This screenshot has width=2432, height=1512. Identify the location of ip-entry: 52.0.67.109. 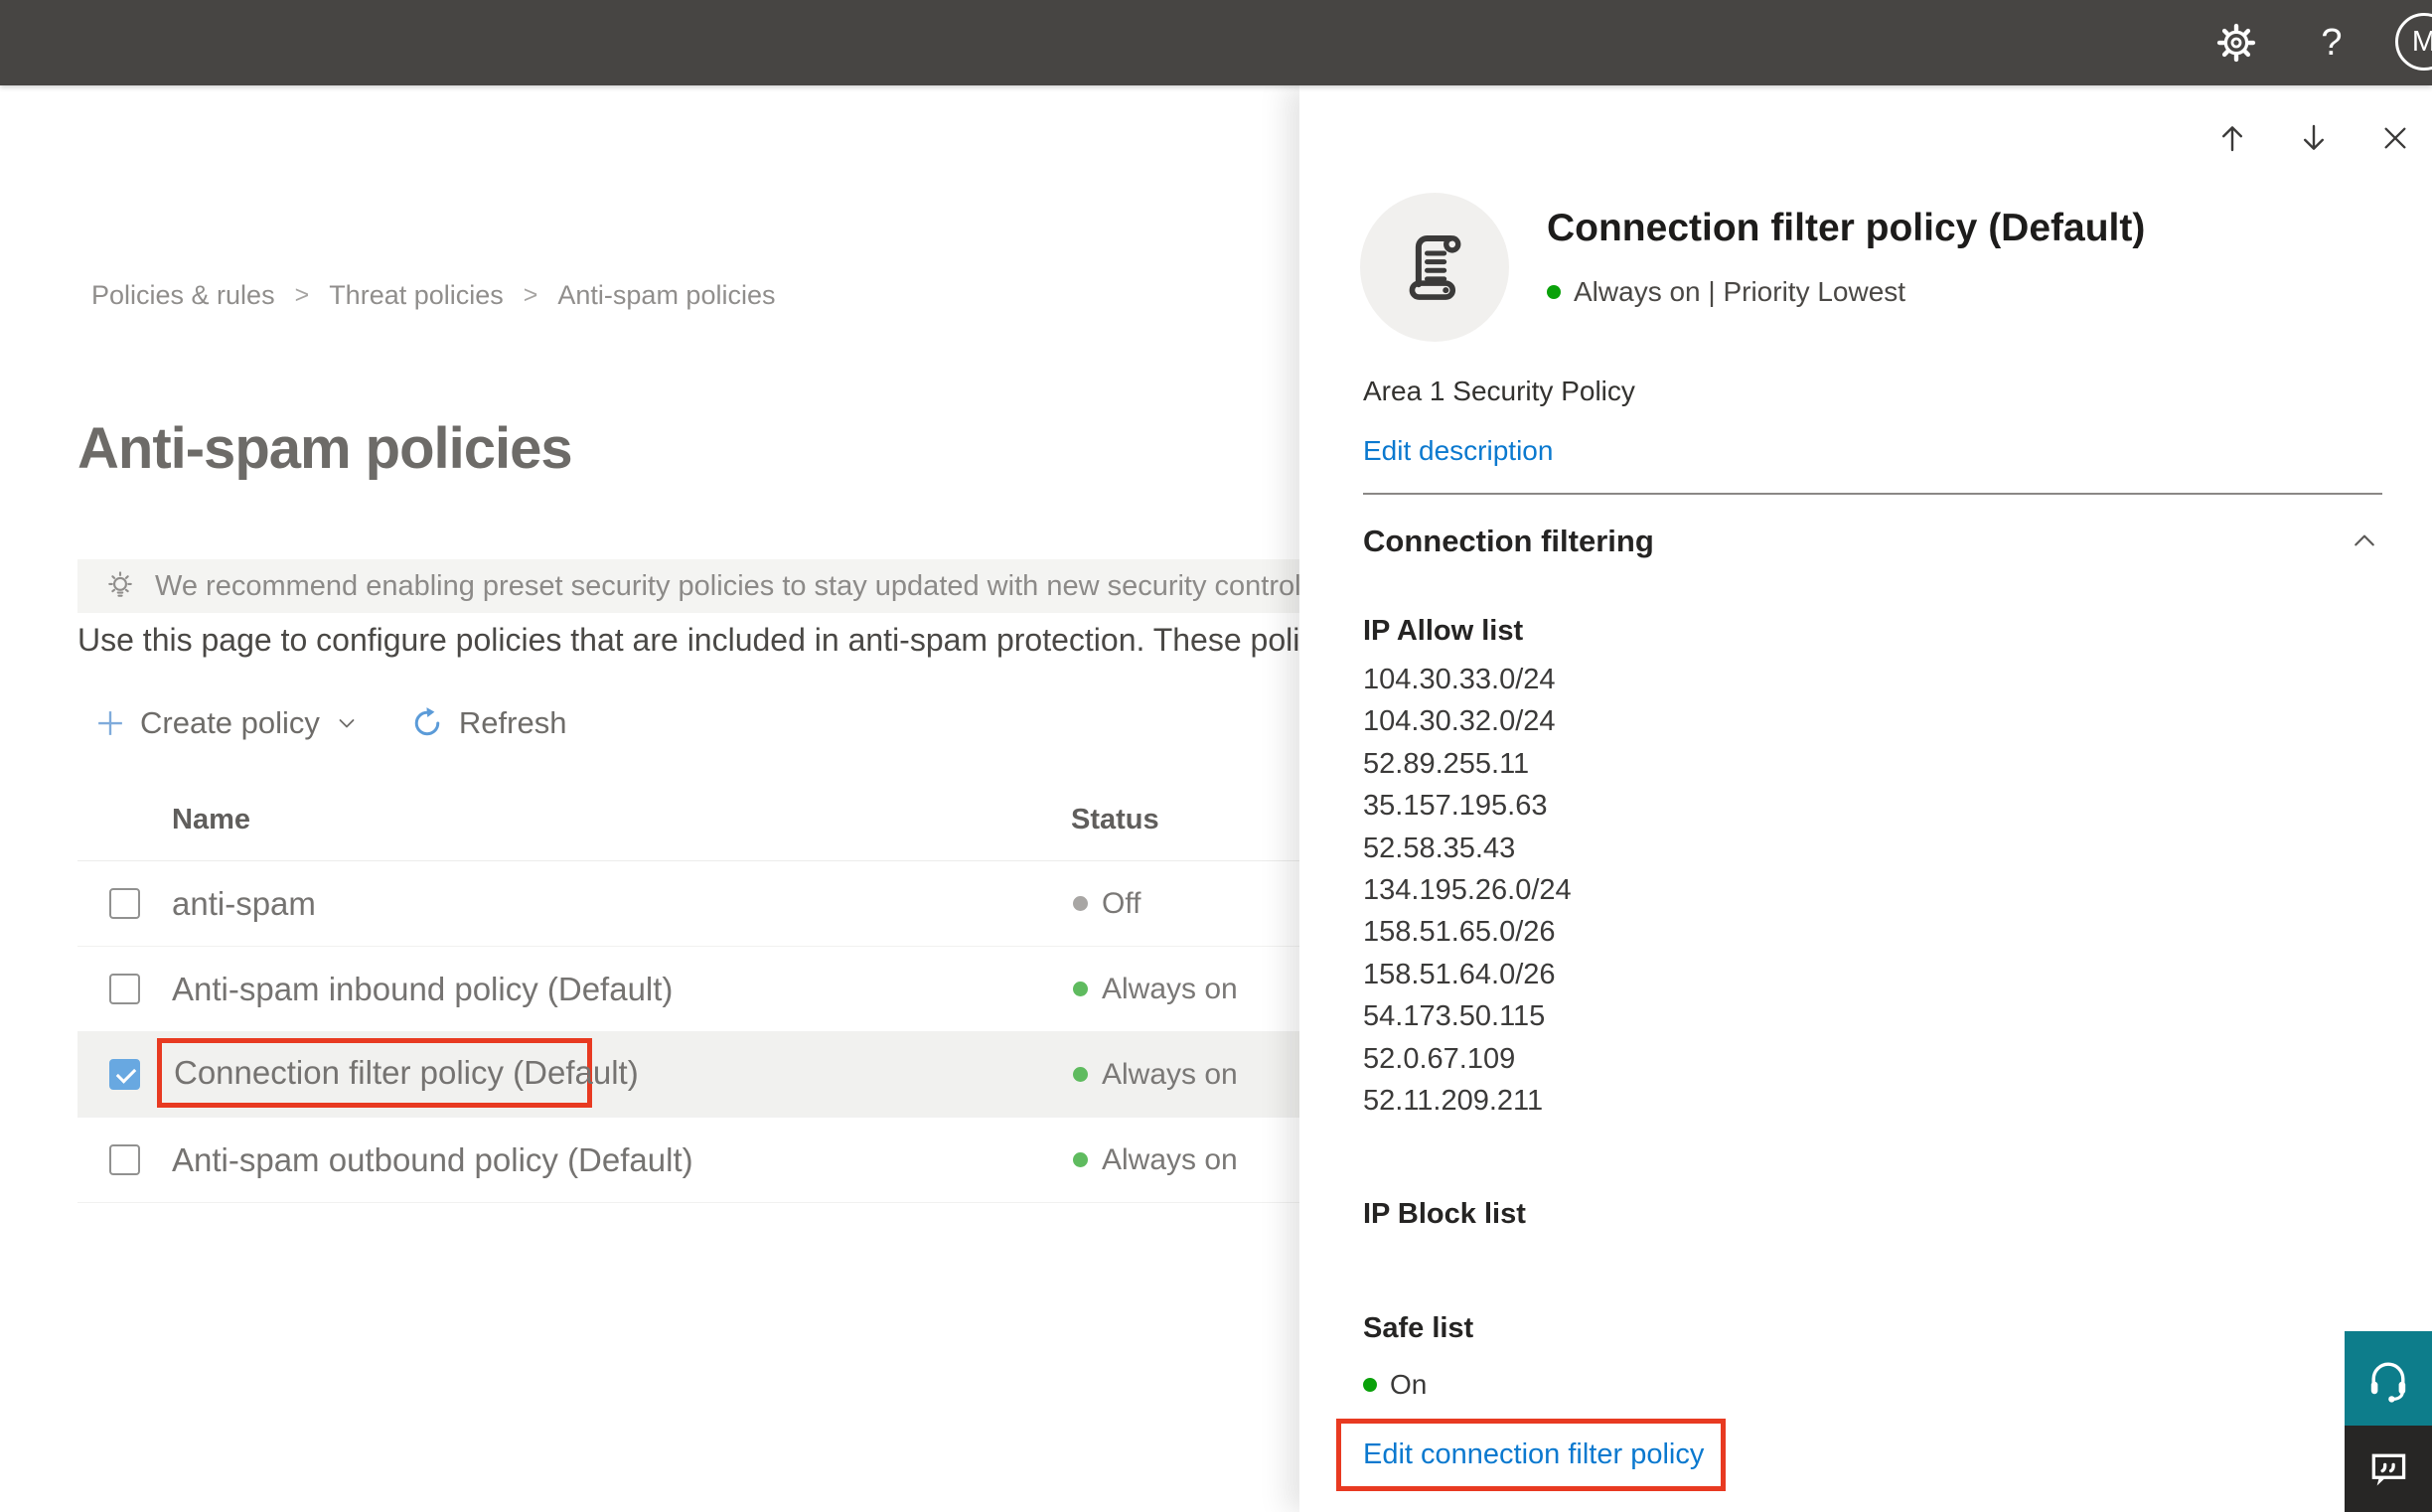
(1439, 1058).